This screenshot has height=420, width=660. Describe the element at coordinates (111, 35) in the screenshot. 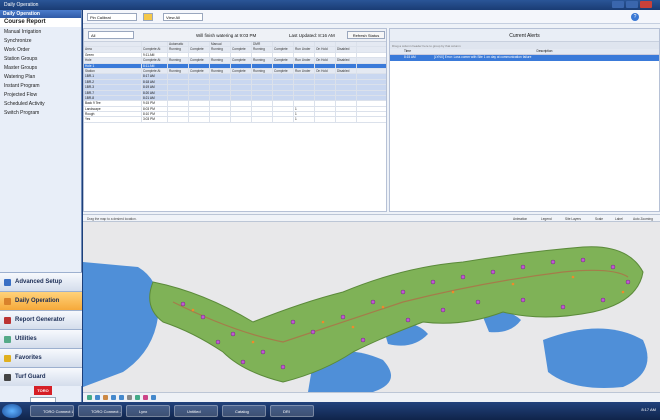

I see `filter-select: All` at that location.